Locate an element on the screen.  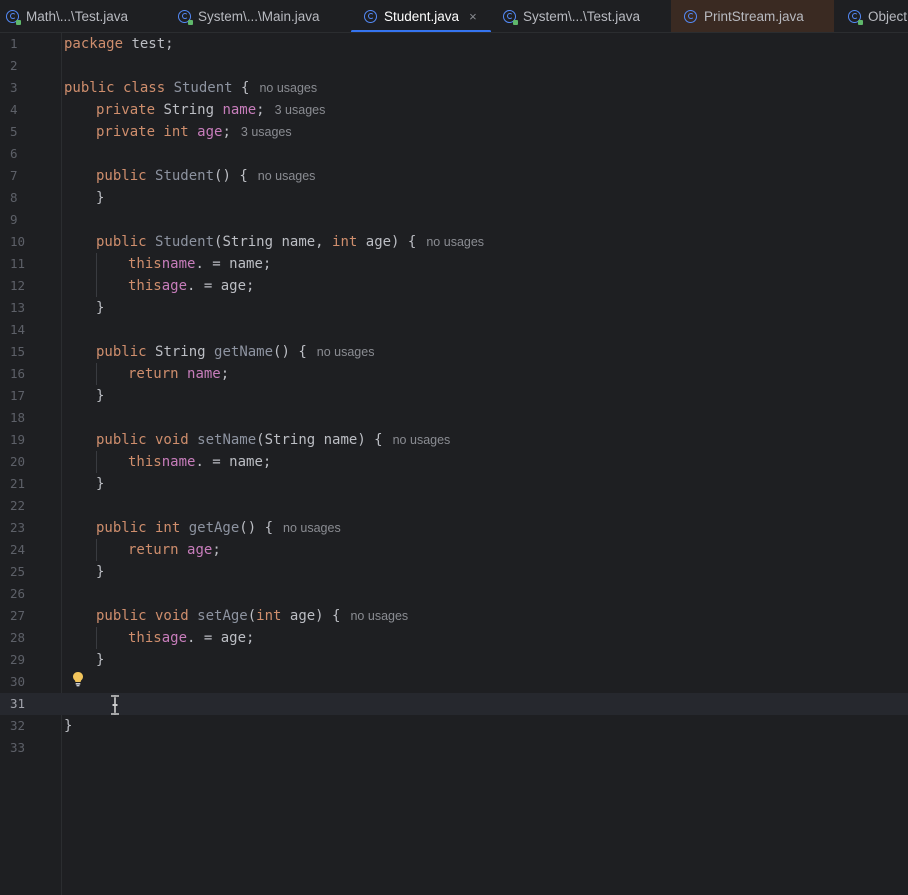
identifier-token: setName is located at coordinates (227, 440).